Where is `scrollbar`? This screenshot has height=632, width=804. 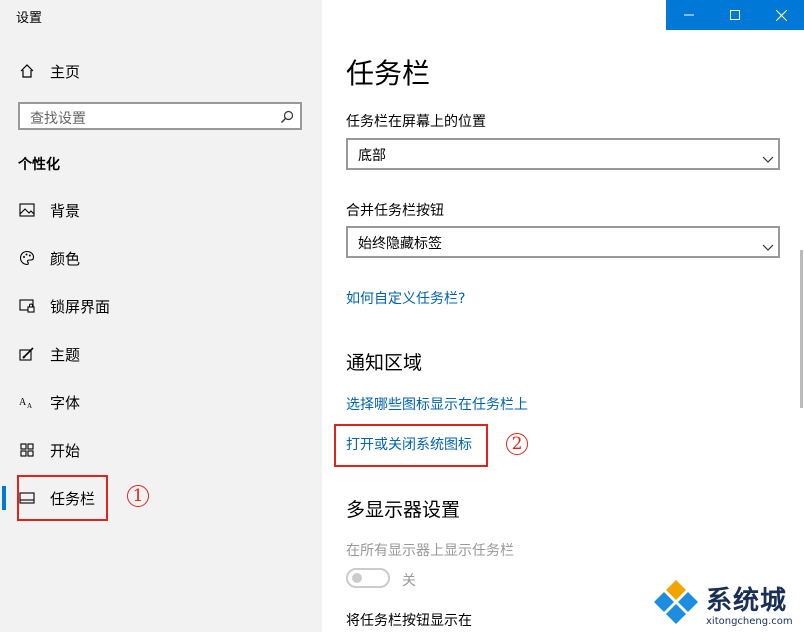
scrollbar is located at coordinates (801, 329).